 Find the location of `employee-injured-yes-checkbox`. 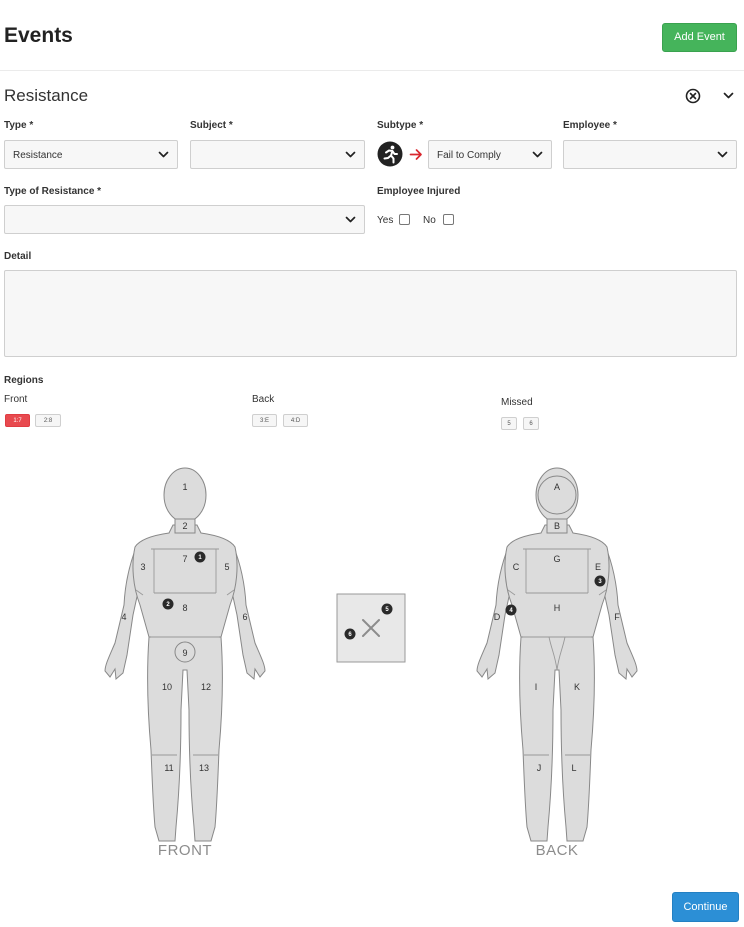

employee-injured-yes-checkbox is located at coordinates (404, 219).